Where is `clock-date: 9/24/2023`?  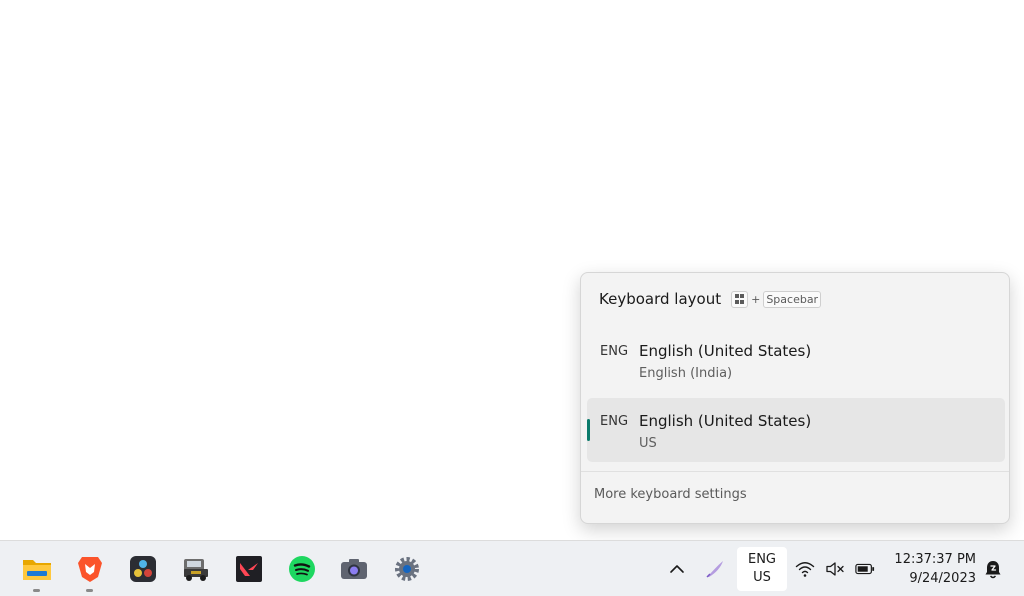 clock-date: 9/24/2023 is located at coordinates (942, 578).